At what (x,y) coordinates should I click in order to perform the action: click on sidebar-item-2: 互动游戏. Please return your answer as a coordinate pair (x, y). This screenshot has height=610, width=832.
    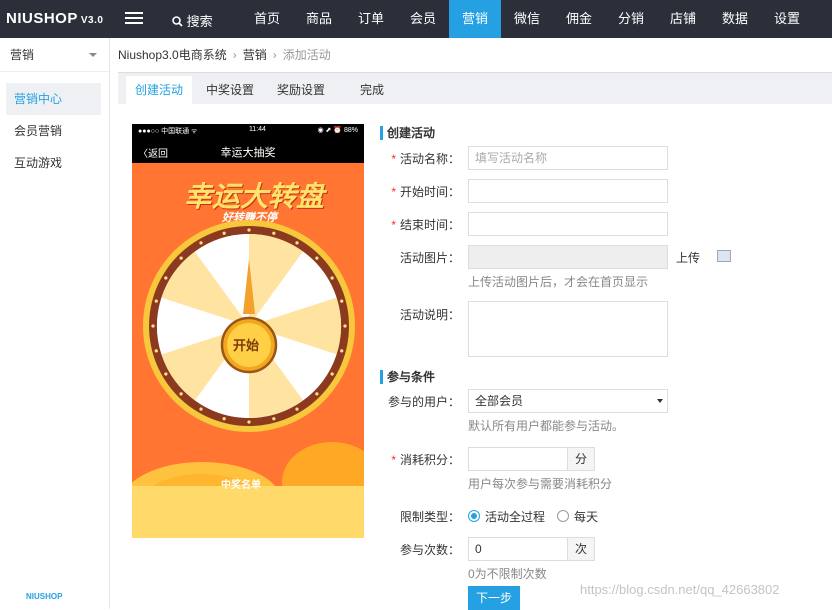
    Looking at the image, I should click on (53, 163).